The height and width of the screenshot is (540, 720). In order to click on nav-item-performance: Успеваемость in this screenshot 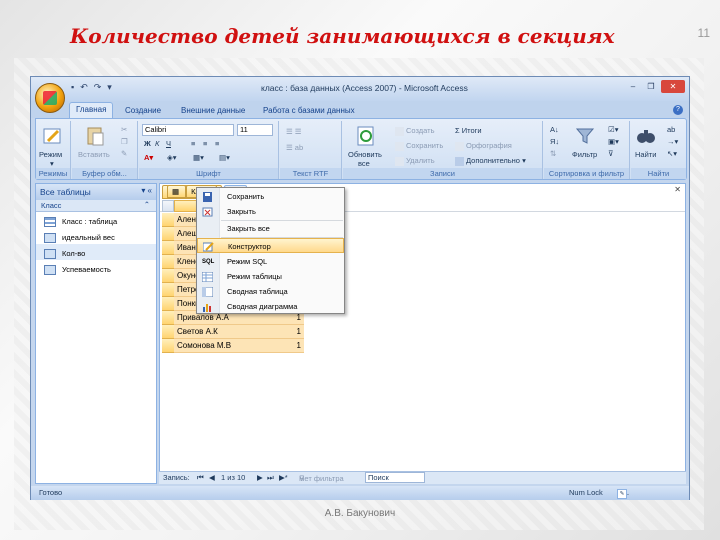, I will do `click(96, 268)`.